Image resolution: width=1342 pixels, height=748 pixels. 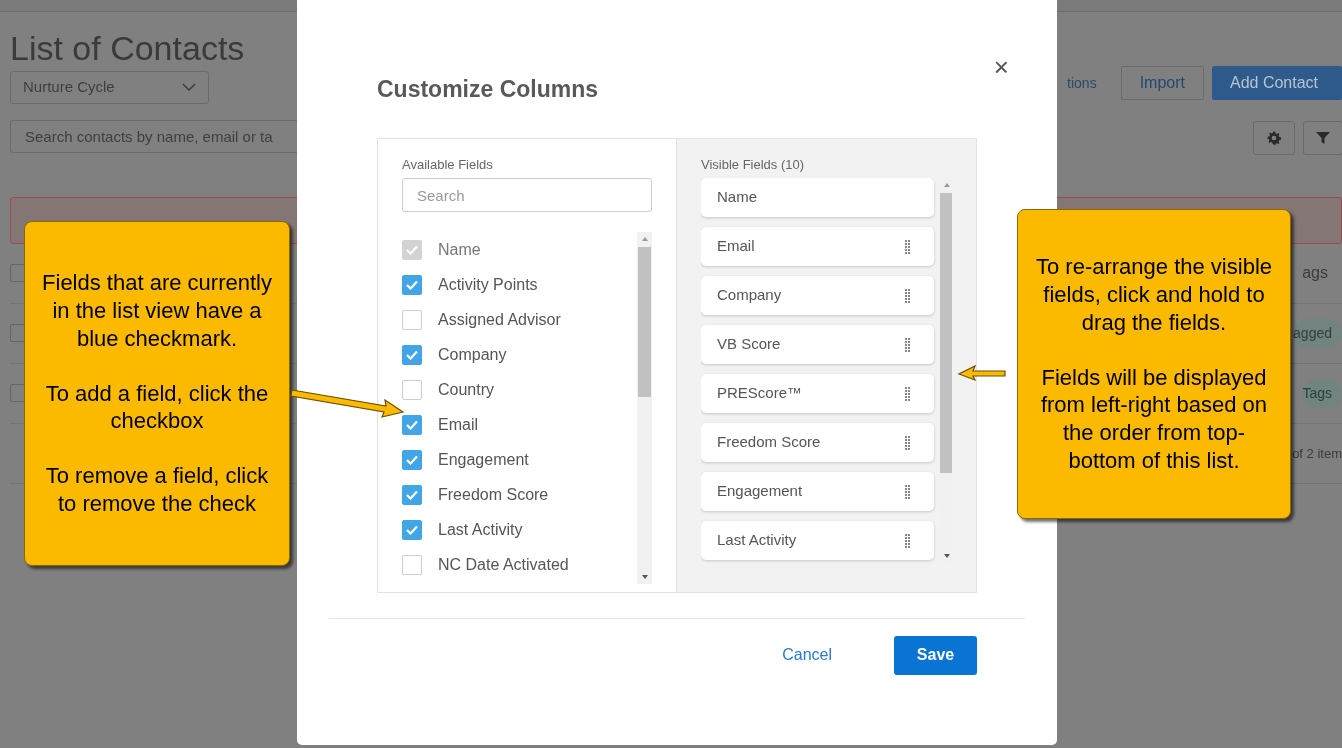 I want to click on tag-pill: Tags, so click(x=1322, y=393).